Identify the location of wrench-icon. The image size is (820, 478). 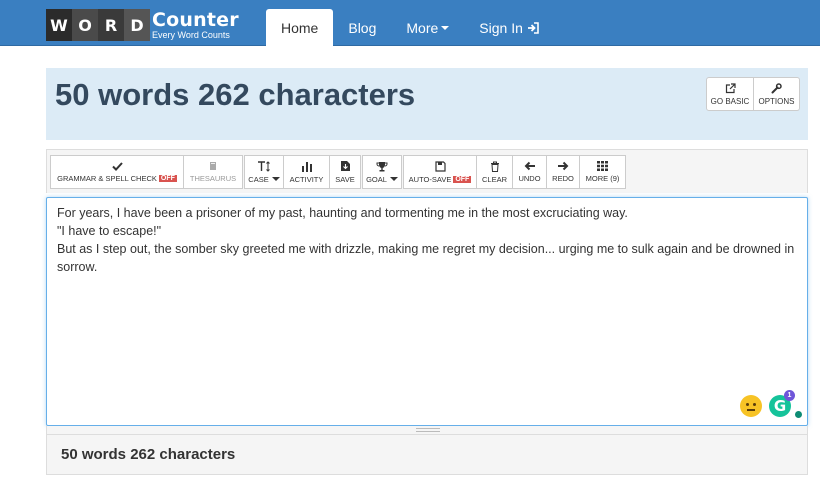
(776, 87).